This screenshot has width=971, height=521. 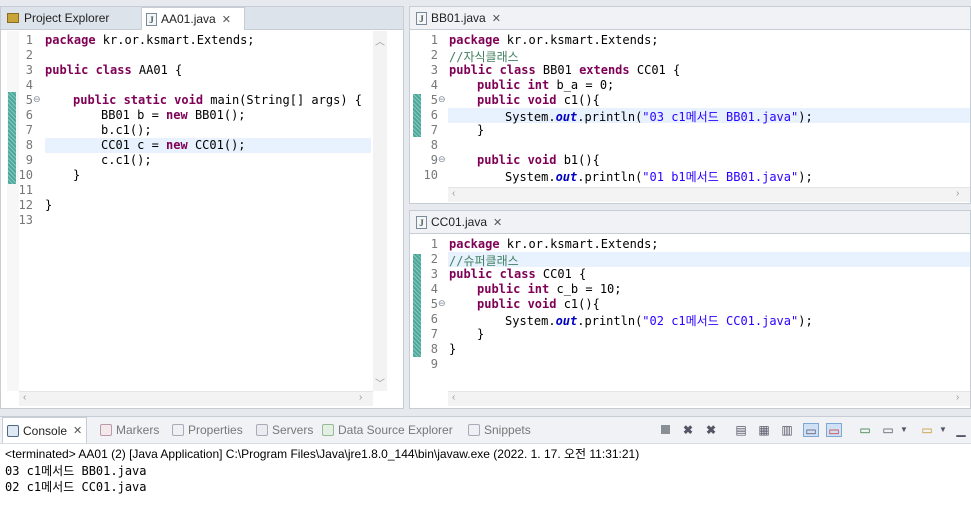 I want to click on clear-console-icon: ▤, so click(x=741, y=430).